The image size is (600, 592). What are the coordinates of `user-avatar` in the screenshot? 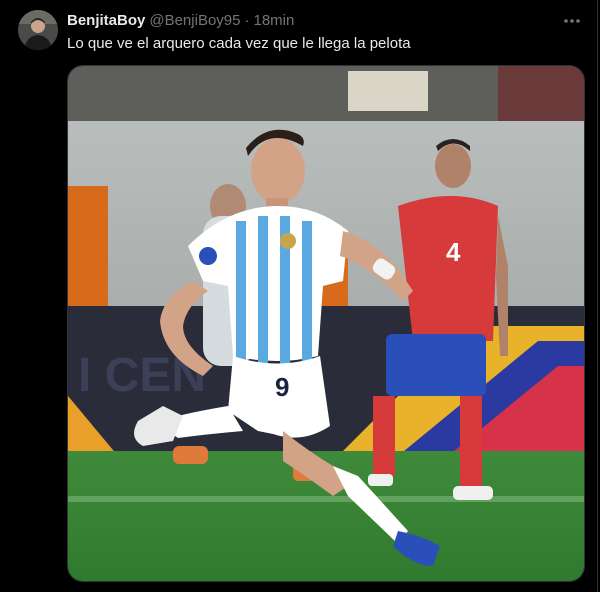 It's located at (38, 30).